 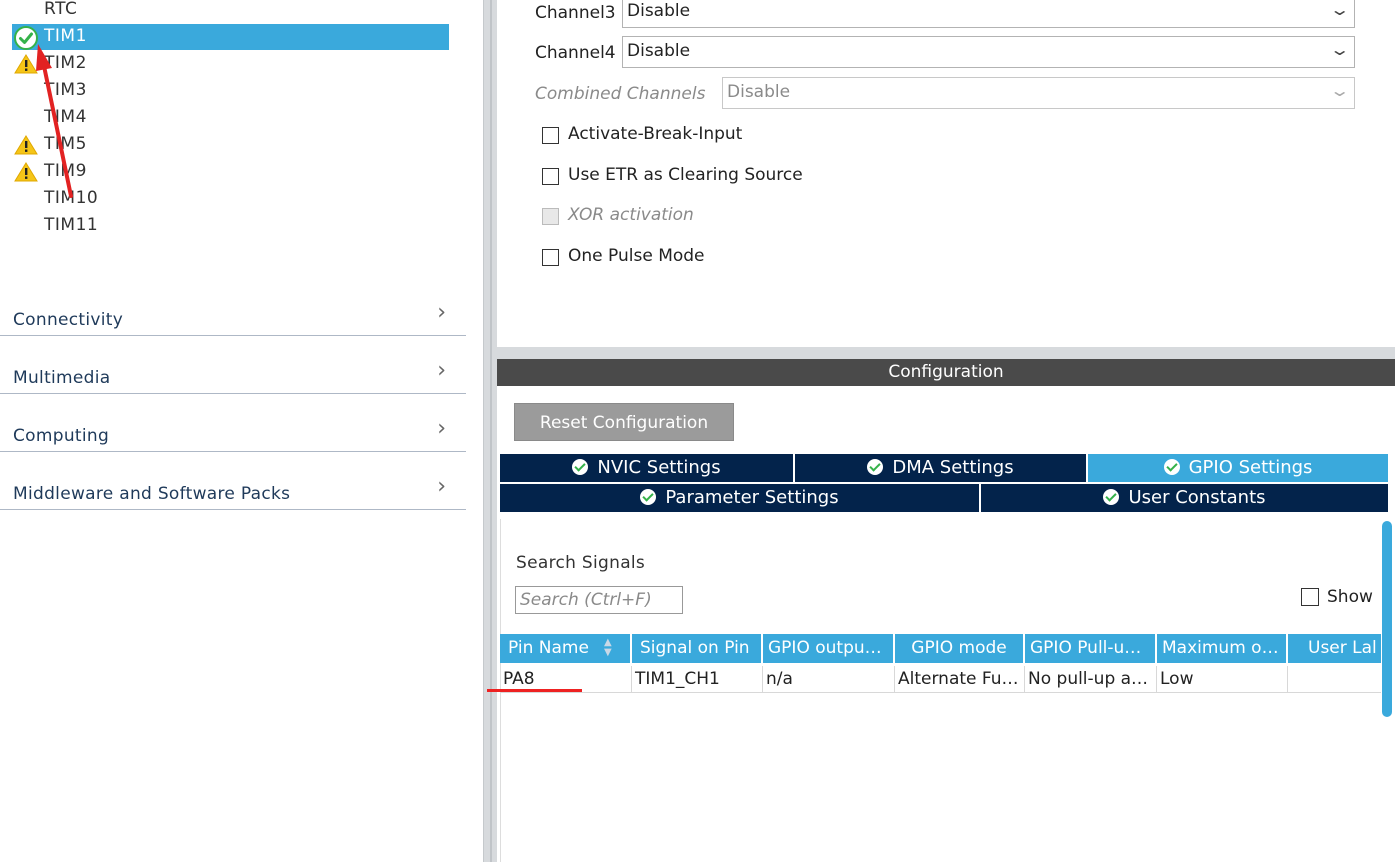 What do you see at coordinates (1222, 679) in the screenshot?
I see `cell-max-output: Low` at bounding box center [1222, 679].